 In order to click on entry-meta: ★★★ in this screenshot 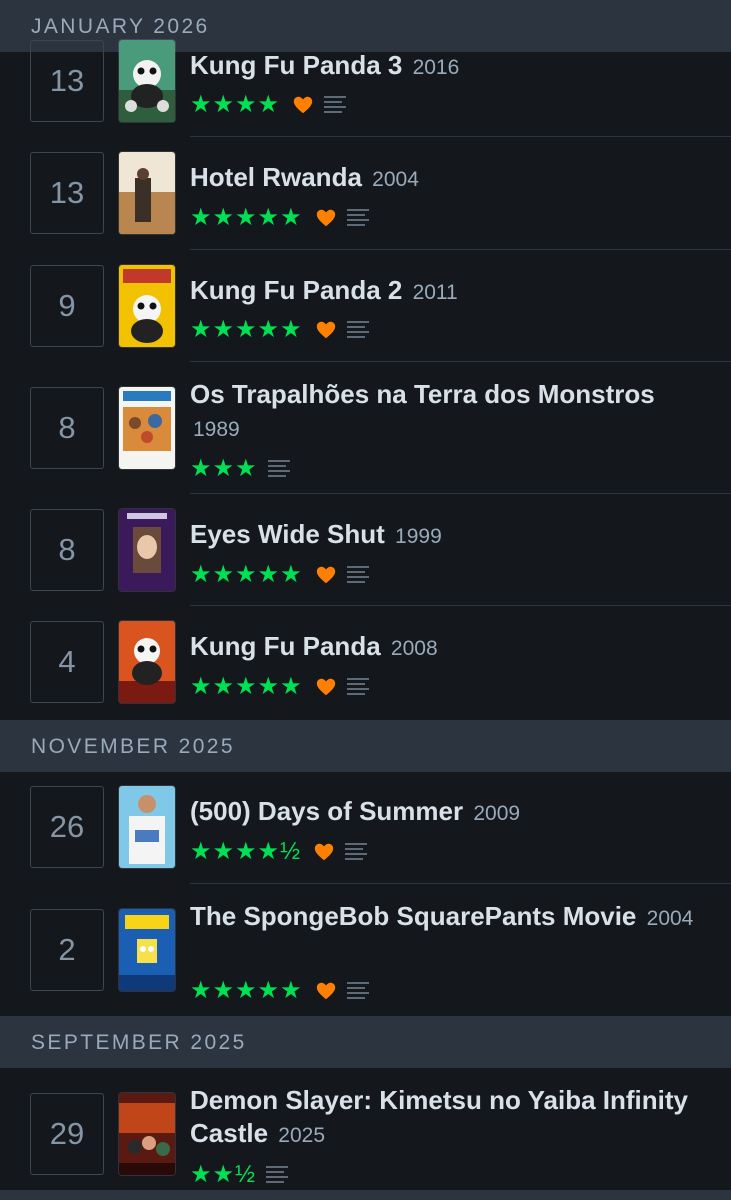, I will do `click(240, 469)`.